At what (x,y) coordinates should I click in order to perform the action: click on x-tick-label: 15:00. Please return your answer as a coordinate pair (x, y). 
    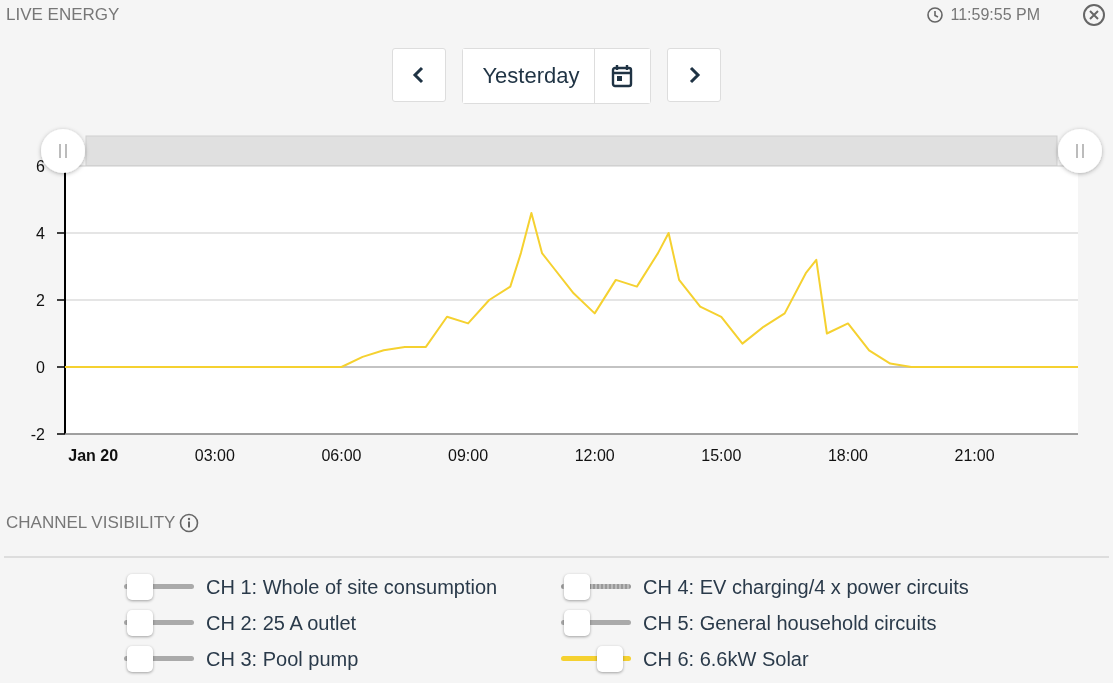
    Looking at the image, I should click on (721, 455).